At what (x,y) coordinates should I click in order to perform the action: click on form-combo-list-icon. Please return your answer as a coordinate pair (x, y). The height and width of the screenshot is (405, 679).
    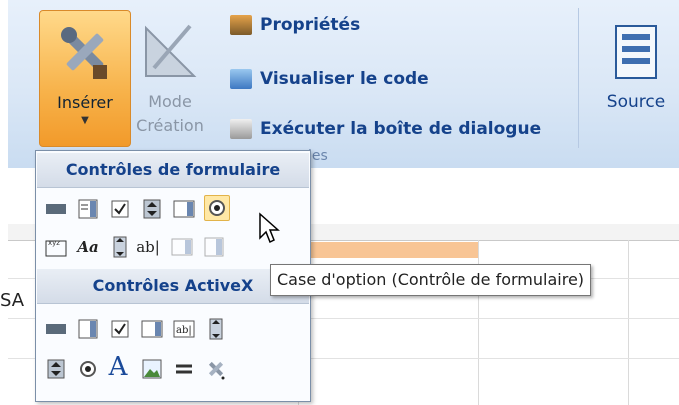
    Looking at the image, I should click on (182, 247).